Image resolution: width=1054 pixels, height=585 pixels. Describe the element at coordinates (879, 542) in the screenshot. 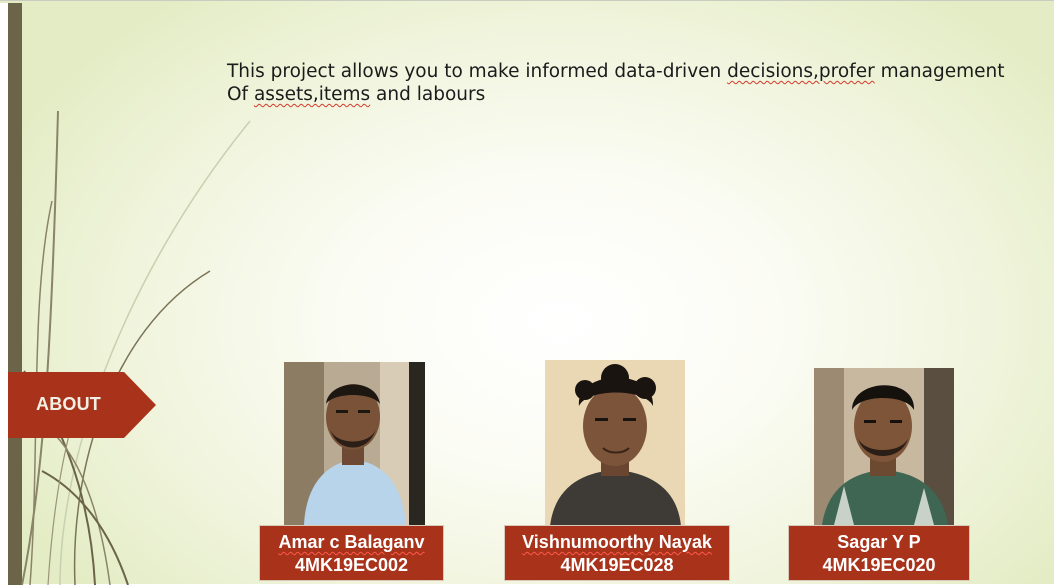

I see `member-name: Sagar Y P` at that location.